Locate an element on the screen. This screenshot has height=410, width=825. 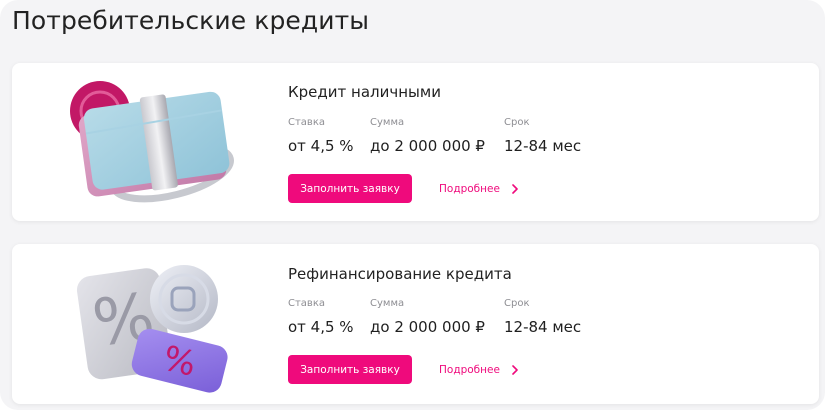
cash-card-illustration is located at coordinates (152, 142).